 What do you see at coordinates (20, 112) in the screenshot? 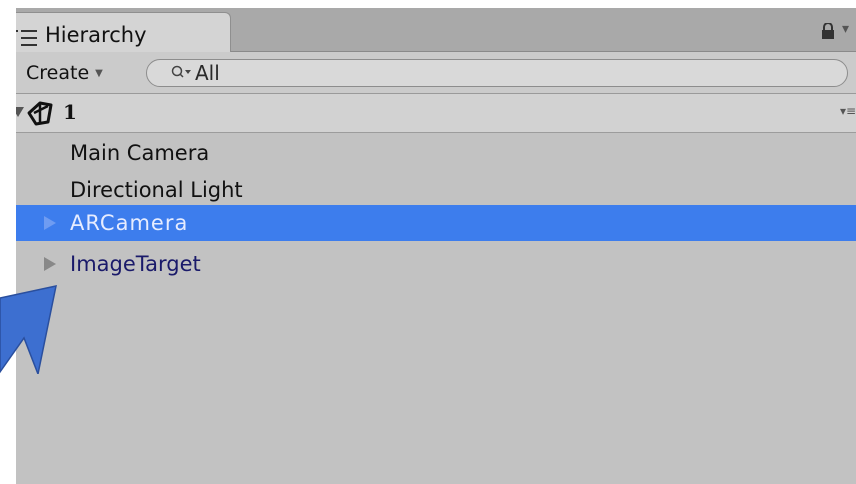
I see `fold-down-icon` at bounding box center [20, 112].